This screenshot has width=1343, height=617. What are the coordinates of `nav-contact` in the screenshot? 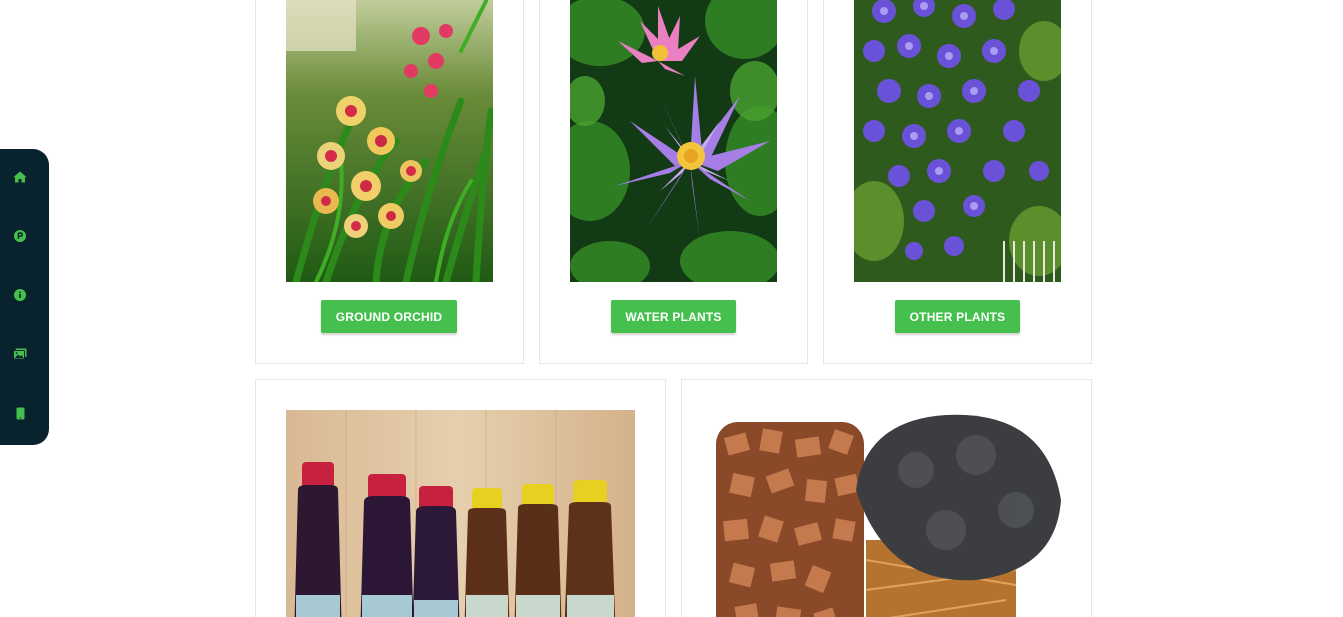 It's located at (20, 413).